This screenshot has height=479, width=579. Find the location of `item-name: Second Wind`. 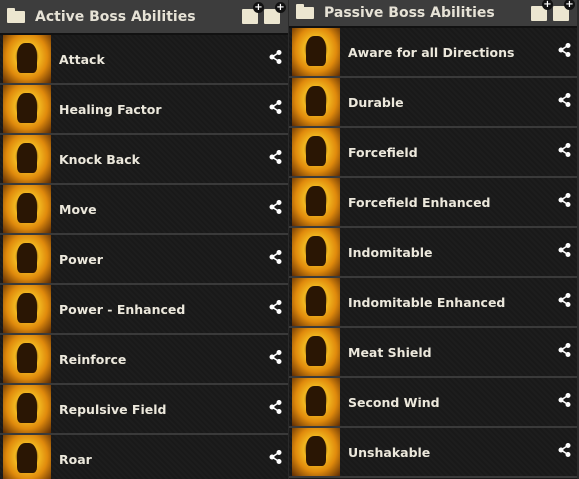

item-name: Second Wind is located at coordinates (394, 402).